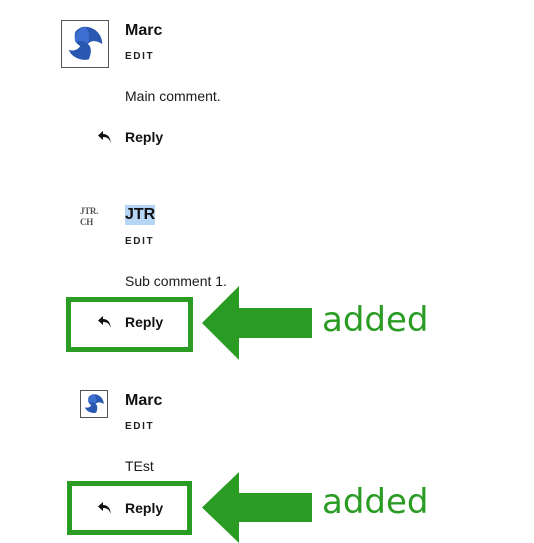 The image size is (534, 543). I want to click on reply-button: Reply, so click(130, 137).